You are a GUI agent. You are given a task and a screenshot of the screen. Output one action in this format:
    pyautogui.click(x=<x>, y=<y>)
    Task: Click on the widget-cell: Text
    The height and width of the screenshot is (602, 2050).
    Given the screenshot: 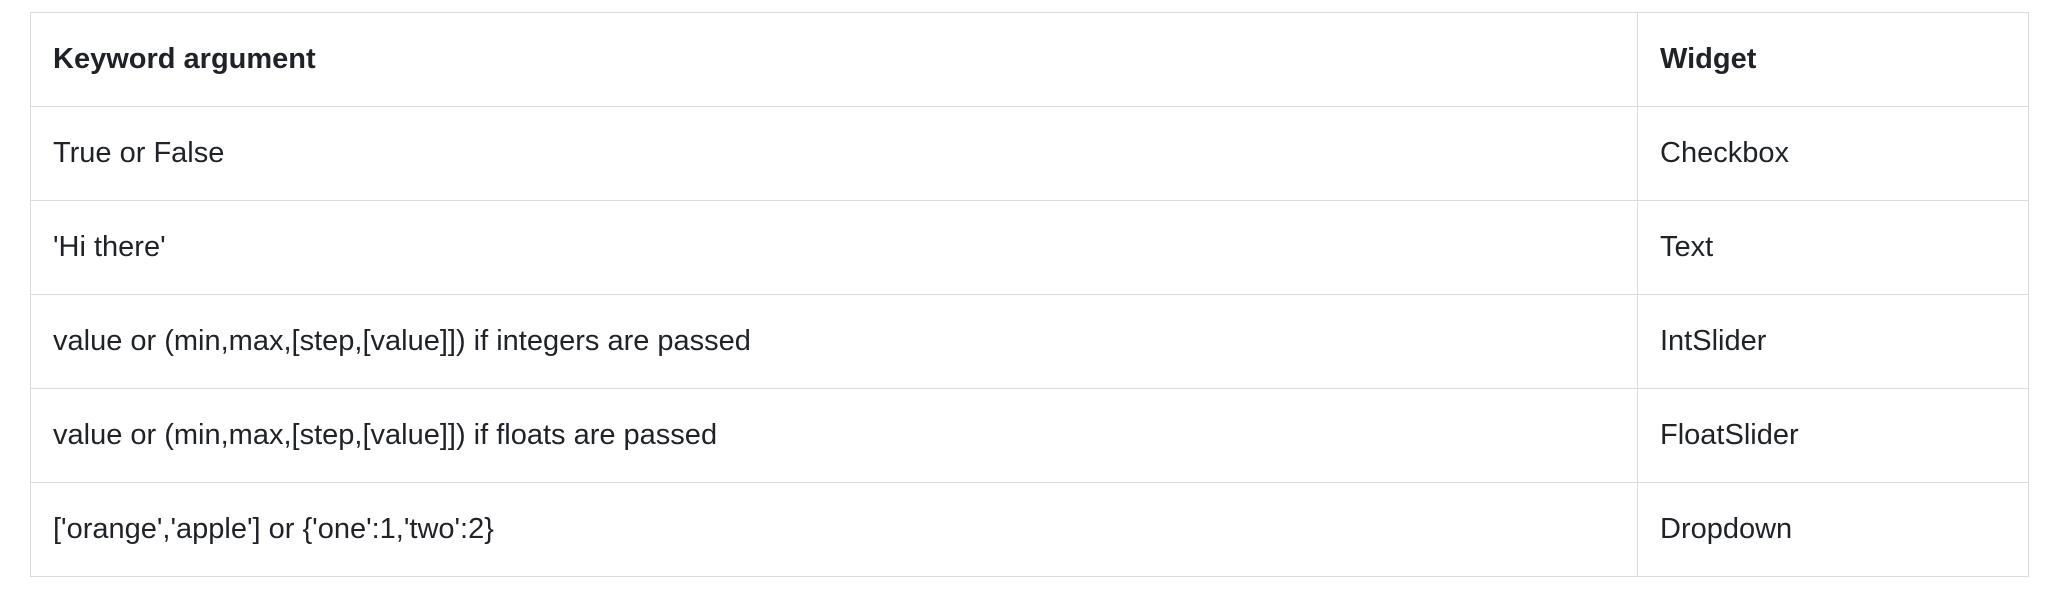 What is the action you would take?
    pyautogui.click(x=1833, y=247)
    